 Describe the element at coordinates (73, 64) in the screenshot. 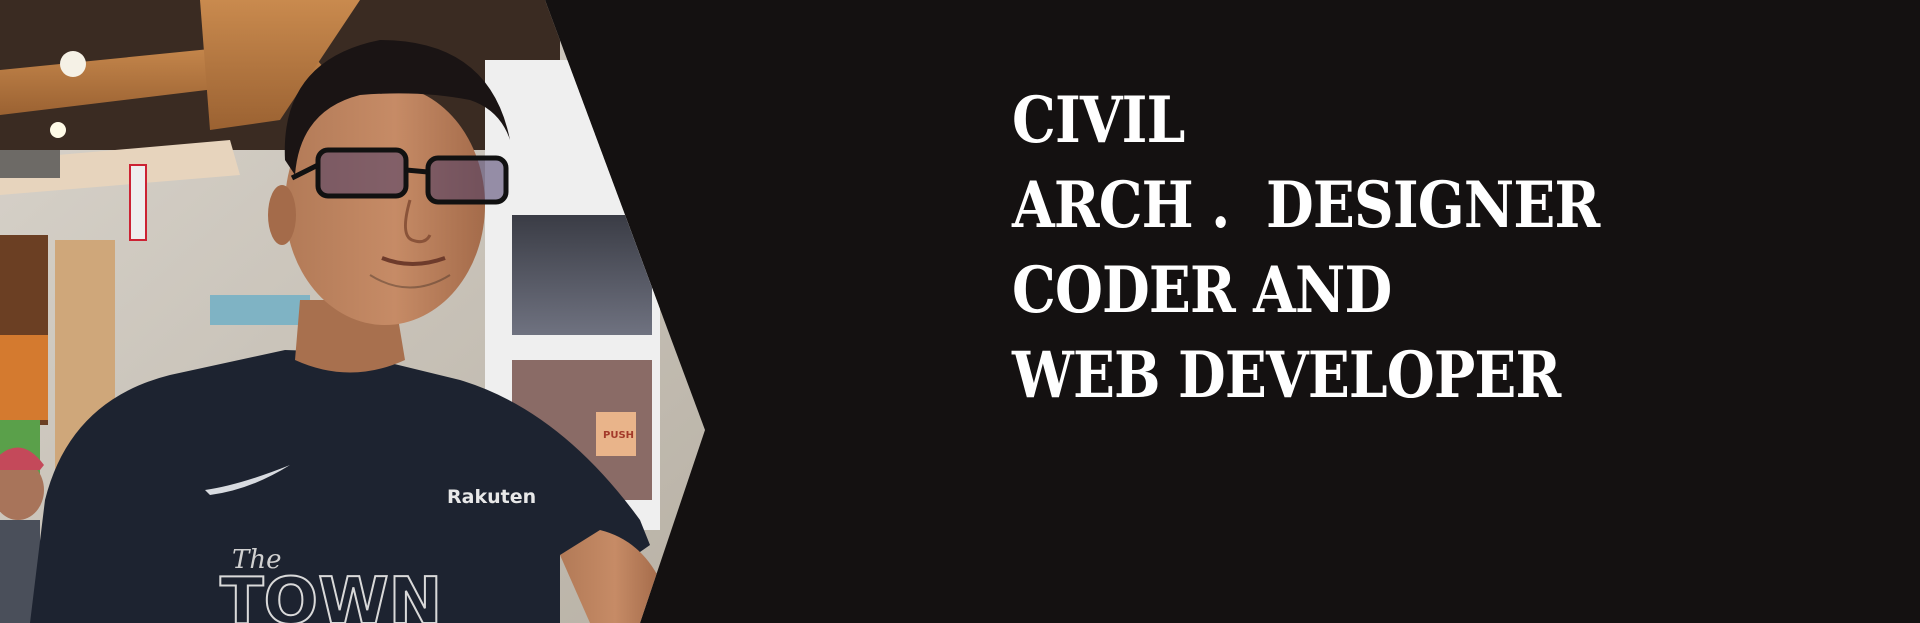

I see `ceiling-light` at that location.